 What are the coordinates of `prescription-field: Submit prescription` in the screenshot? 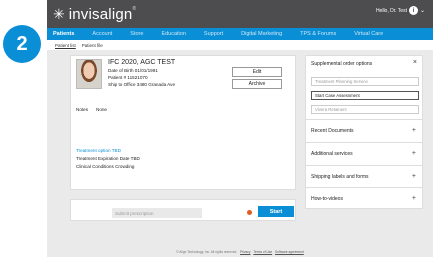 It's located at (157, 213).